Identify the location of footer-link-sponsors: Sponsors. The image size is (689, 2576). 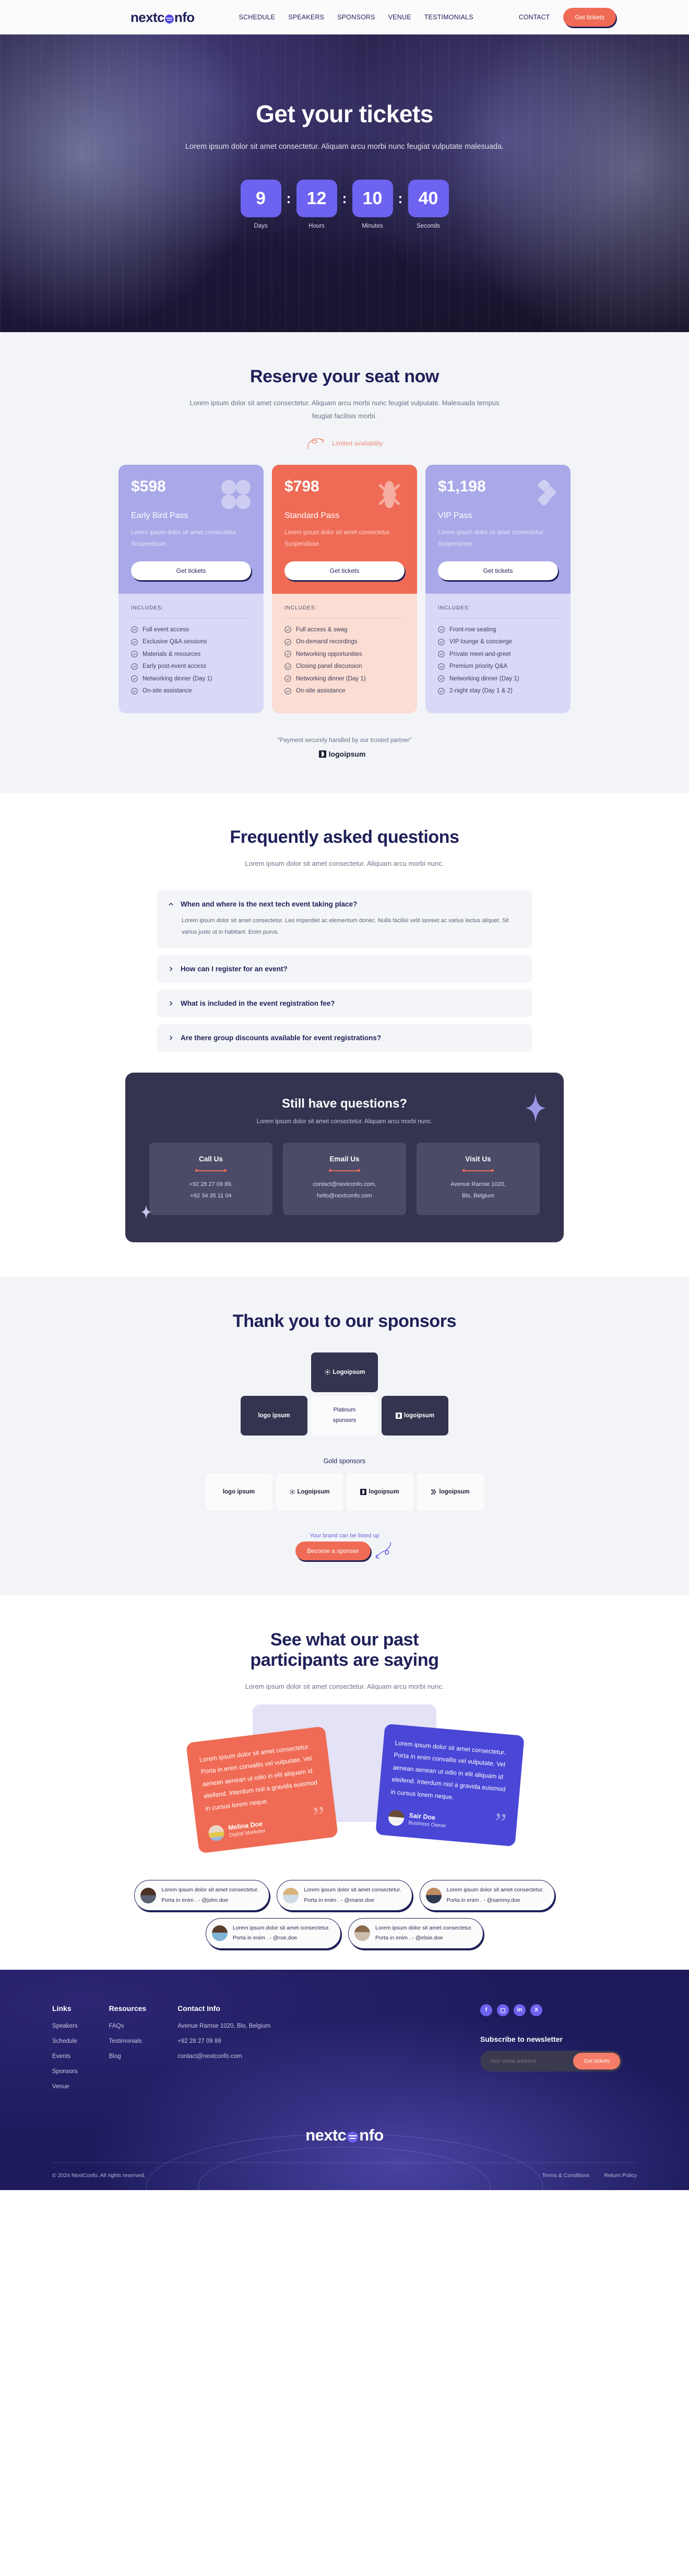
(65, 2071).